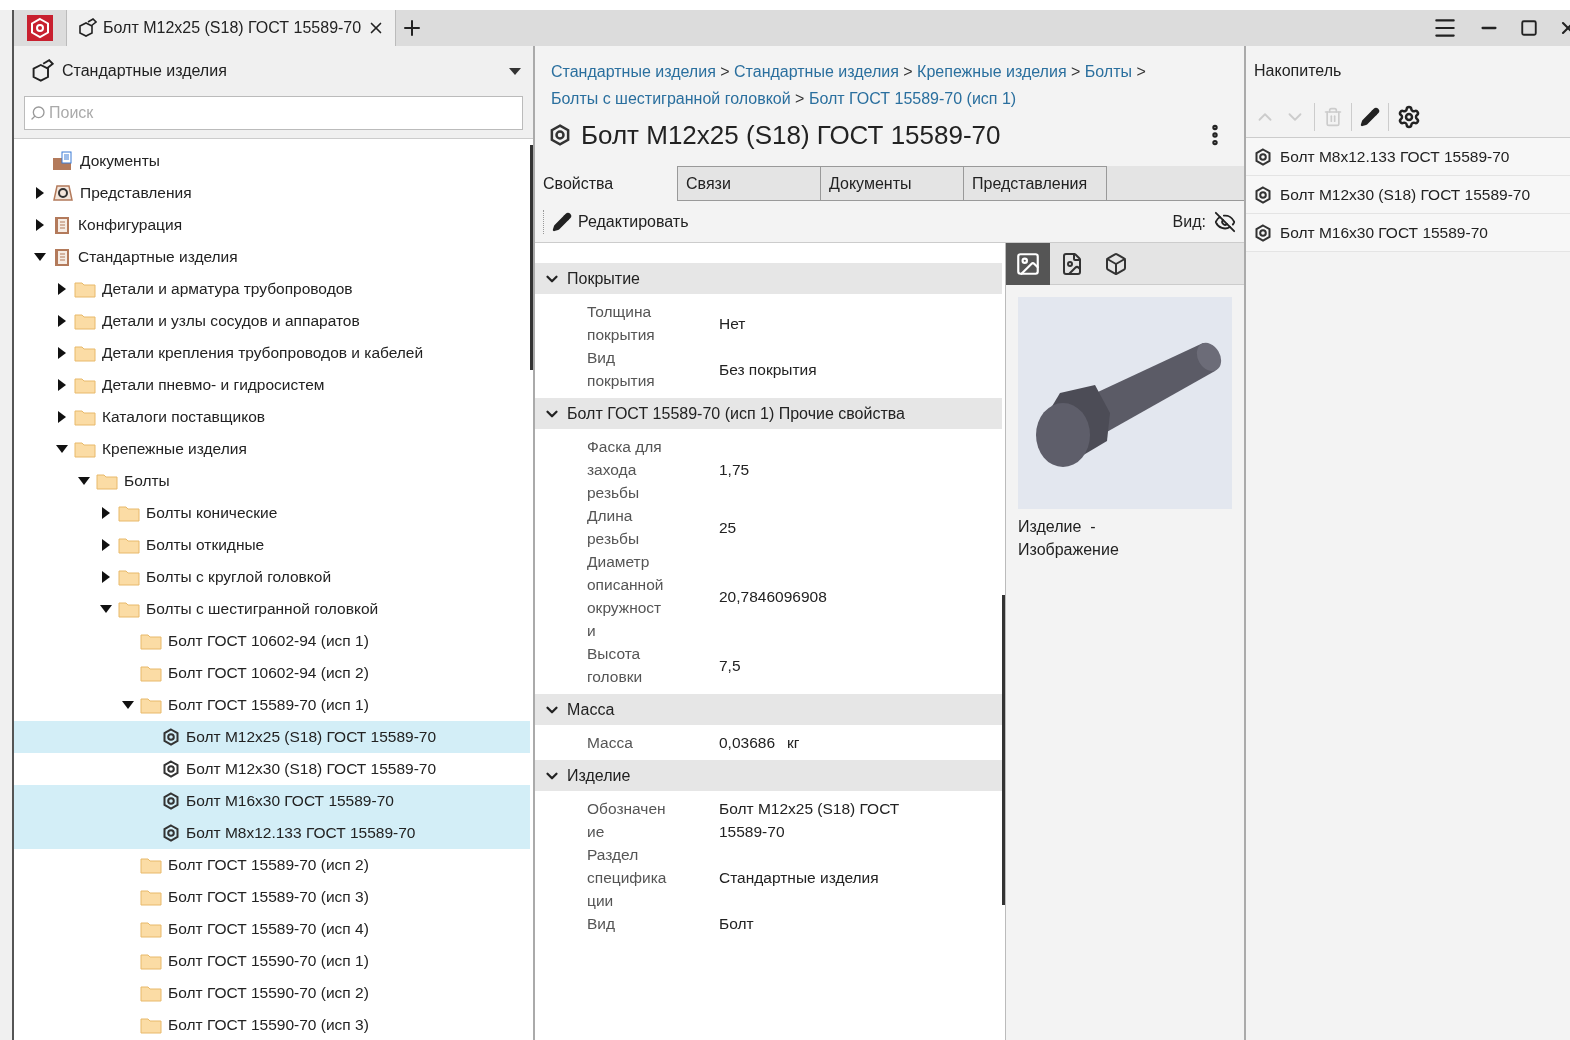 The image size is (1570, 1040). Describe the element at coordinates (272, 321) in the screenshot. I see `tree-item: Детали и узлы сосудов и аппаратов` at that location.